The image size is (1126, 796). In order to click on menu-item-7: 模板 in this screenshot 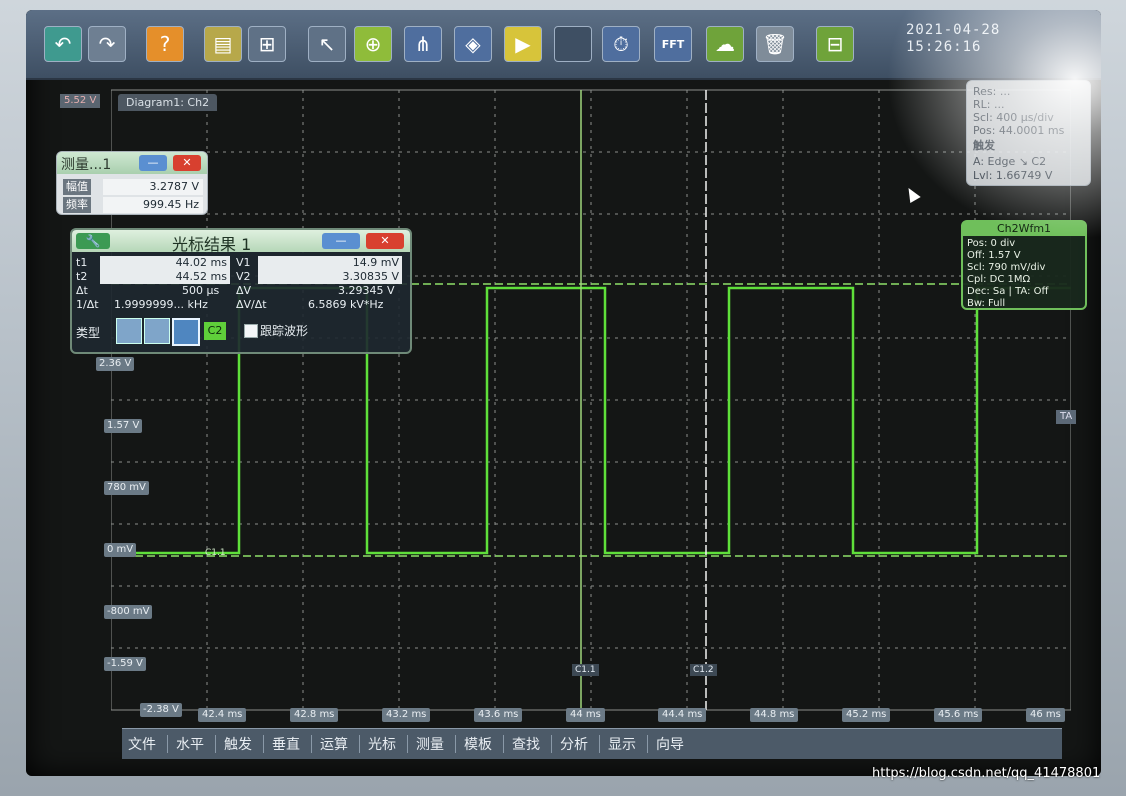, I will do `click(478, 744)`.